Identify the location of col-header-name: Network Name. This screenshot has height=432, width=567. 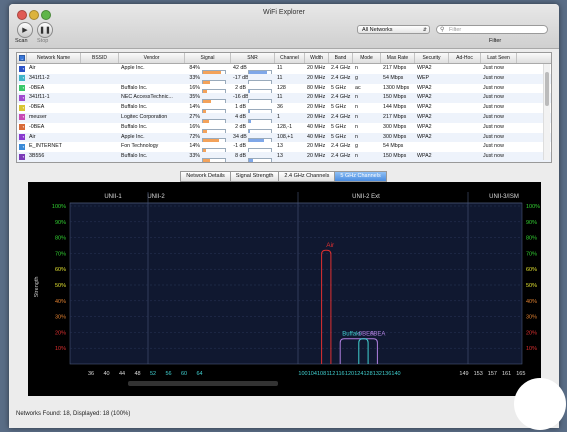
(54, 58).